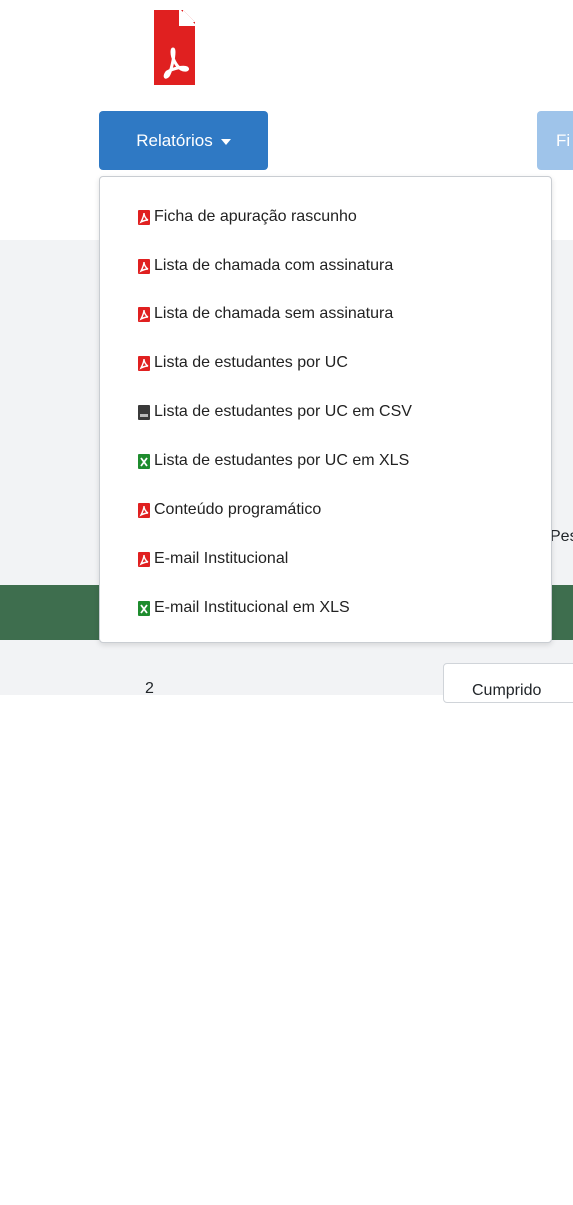 Image resolution: width=573 pixels, height=1205 pixels. Describe the element at coordinates (149, 688) in the screenshot. I see `row-number: 2` at that location.